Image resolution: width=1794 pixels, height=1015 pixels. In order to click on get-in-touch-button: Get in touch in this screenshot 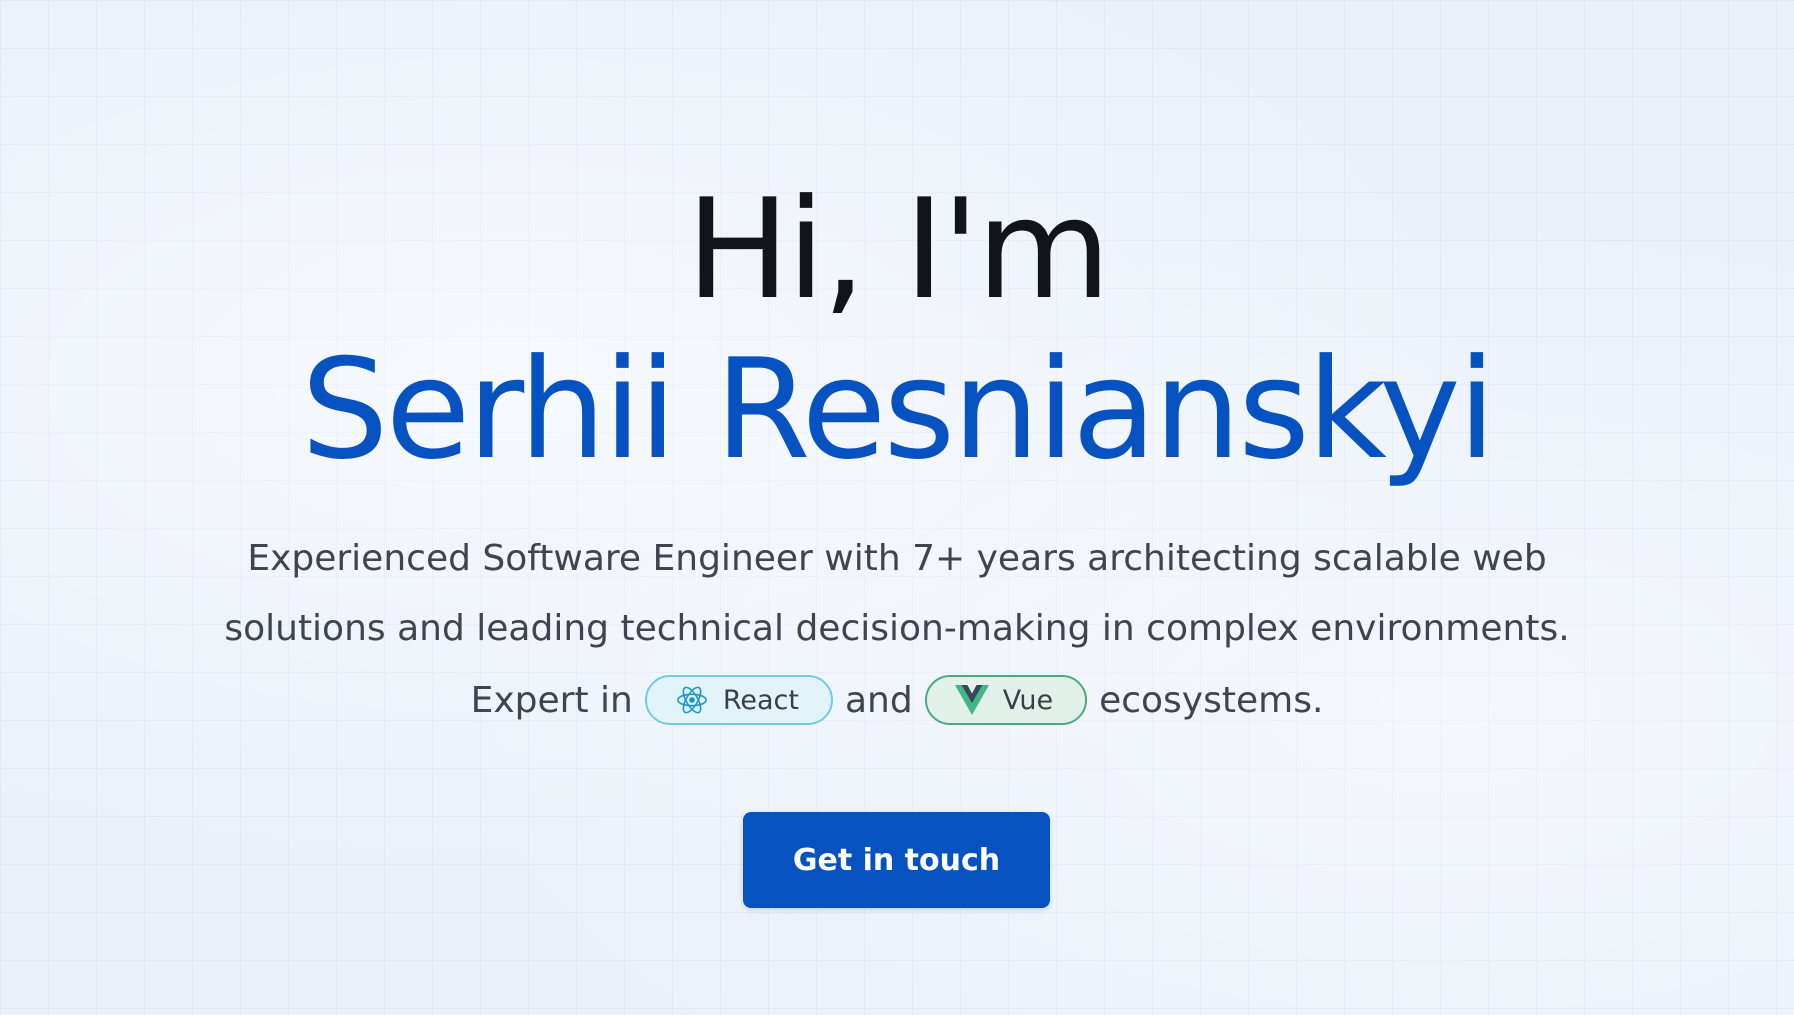, I will do `click(896, 860)`.